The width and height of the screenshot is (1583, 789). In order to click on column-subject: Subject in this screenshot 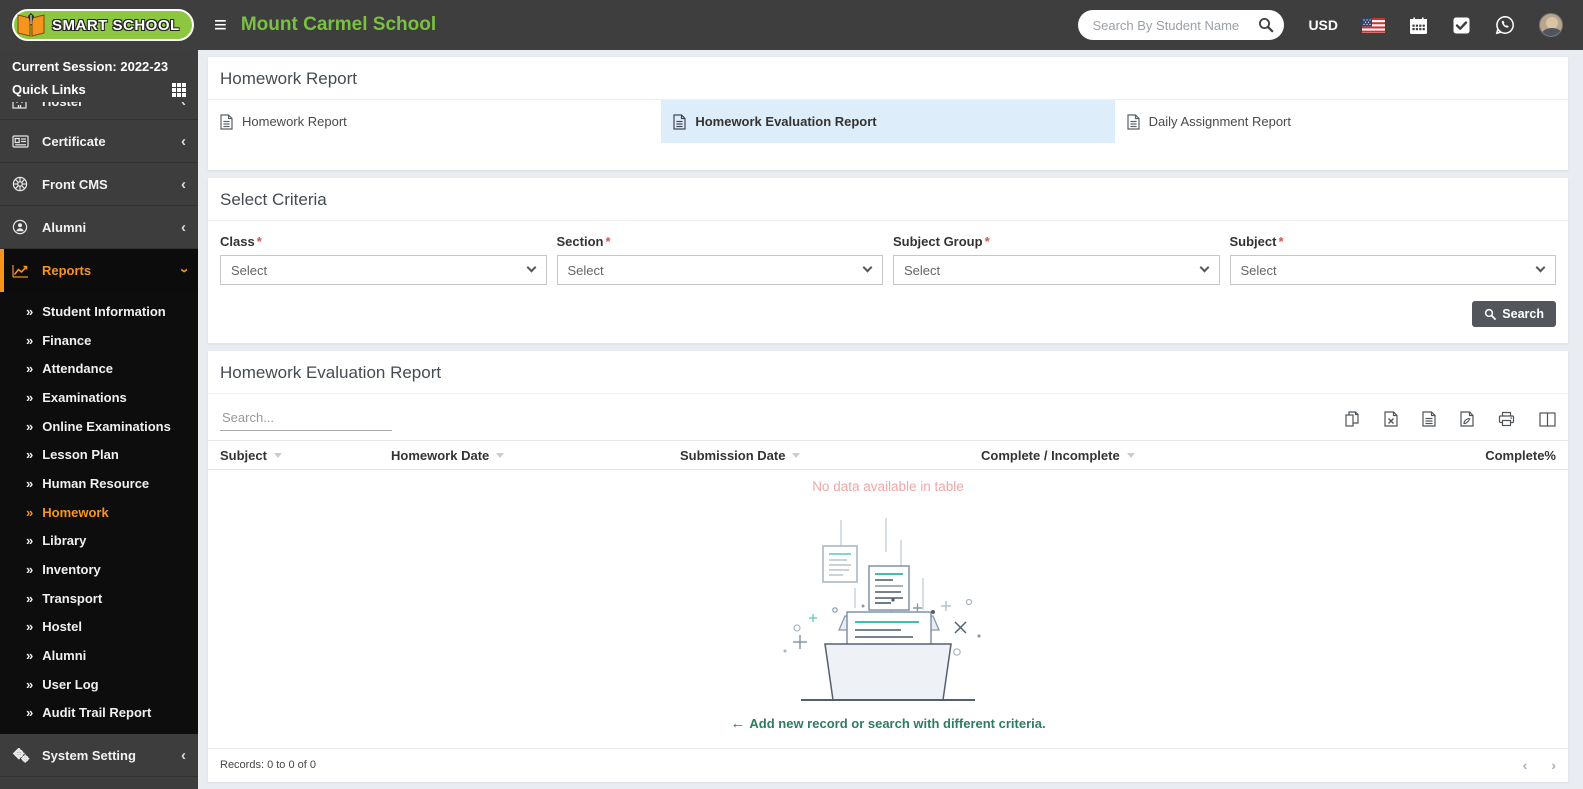, I will do `click(305, 455)`.